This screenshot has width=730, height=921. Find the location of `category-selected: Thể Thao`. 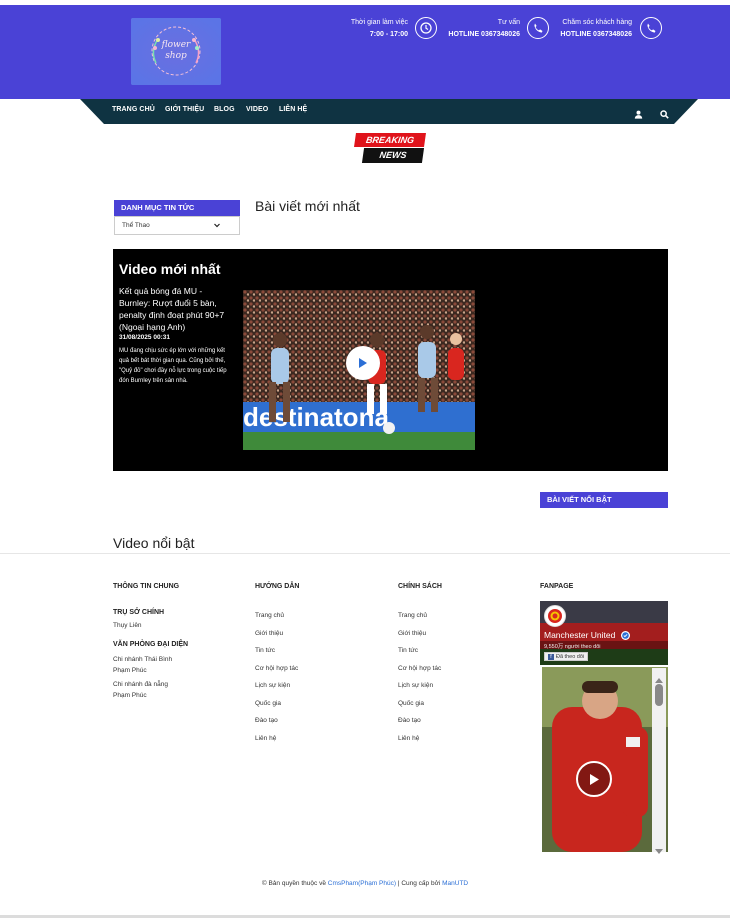

category-selected: Thể Thao is located at coordinates (136, 225).